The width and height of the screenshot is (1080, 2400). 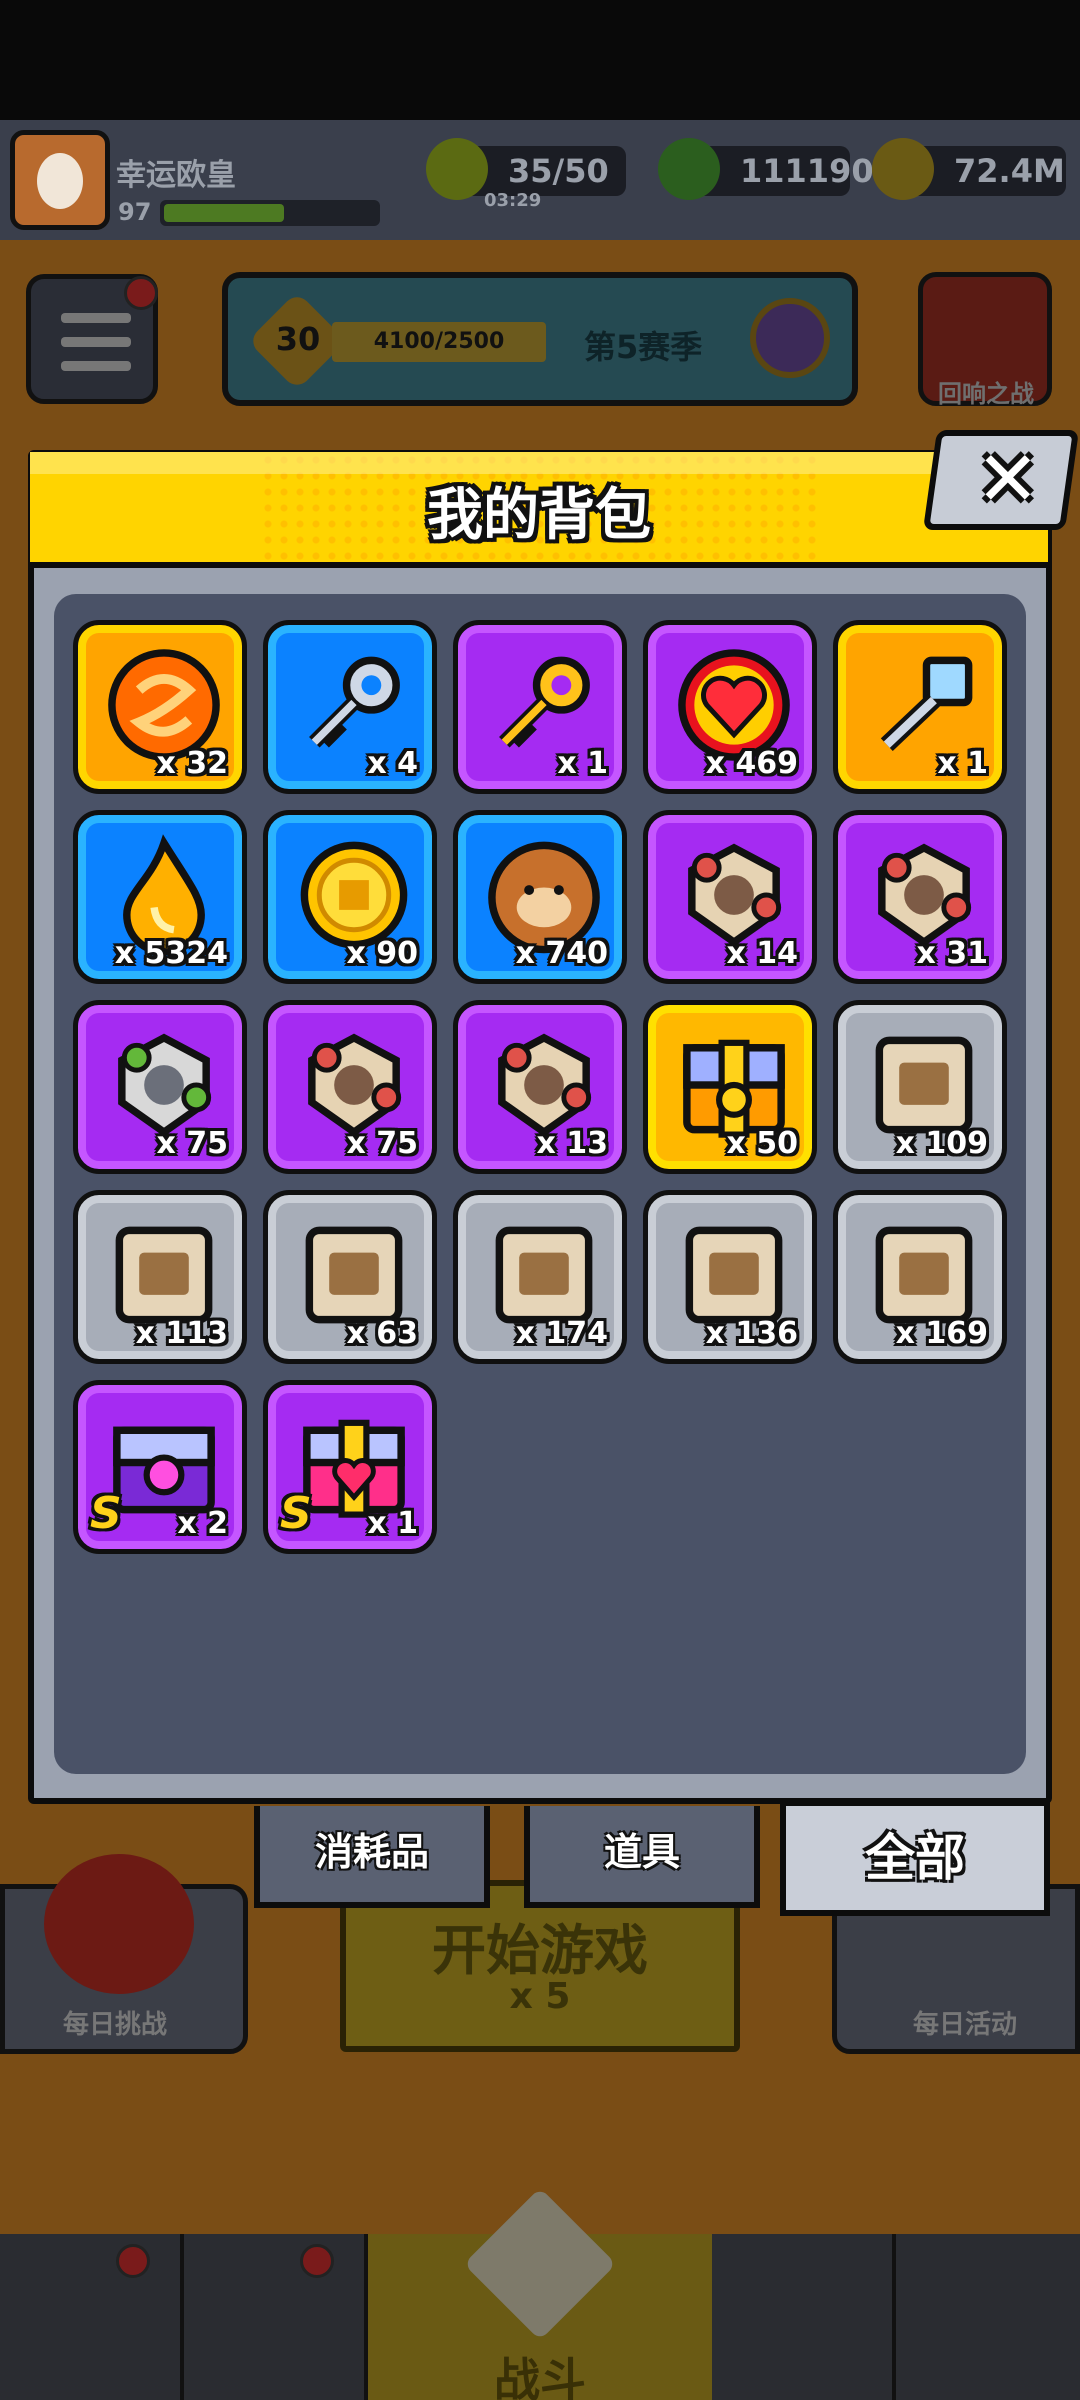 What do you see at coordinates (181, 1333) in the screenshot?
I see `item-quantity: x 113` at bounding box center [181, 1333].